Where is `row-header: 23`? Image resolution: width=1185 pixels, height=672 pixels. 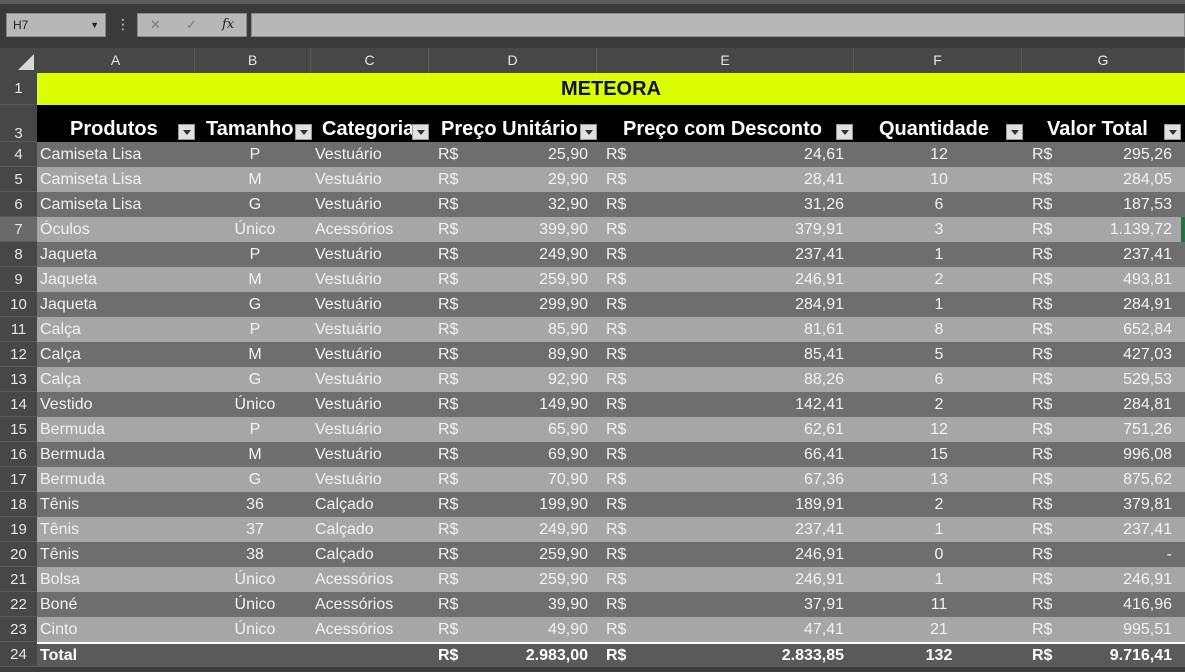 row-header: 23 is located at coordinates (18, 629).